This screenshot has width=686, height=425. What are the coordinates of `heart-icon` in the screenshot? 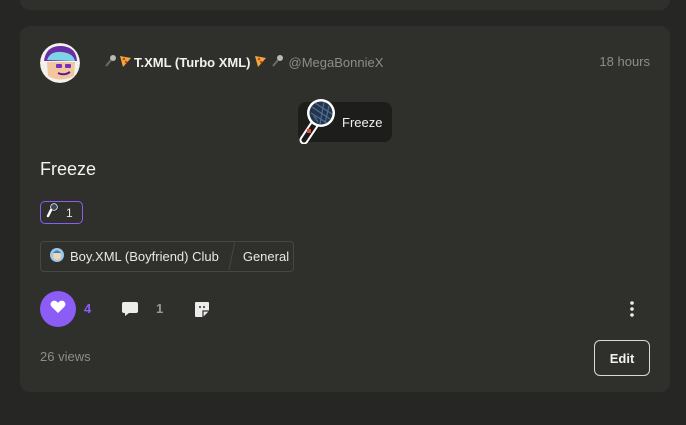 It's located at (58, 309).